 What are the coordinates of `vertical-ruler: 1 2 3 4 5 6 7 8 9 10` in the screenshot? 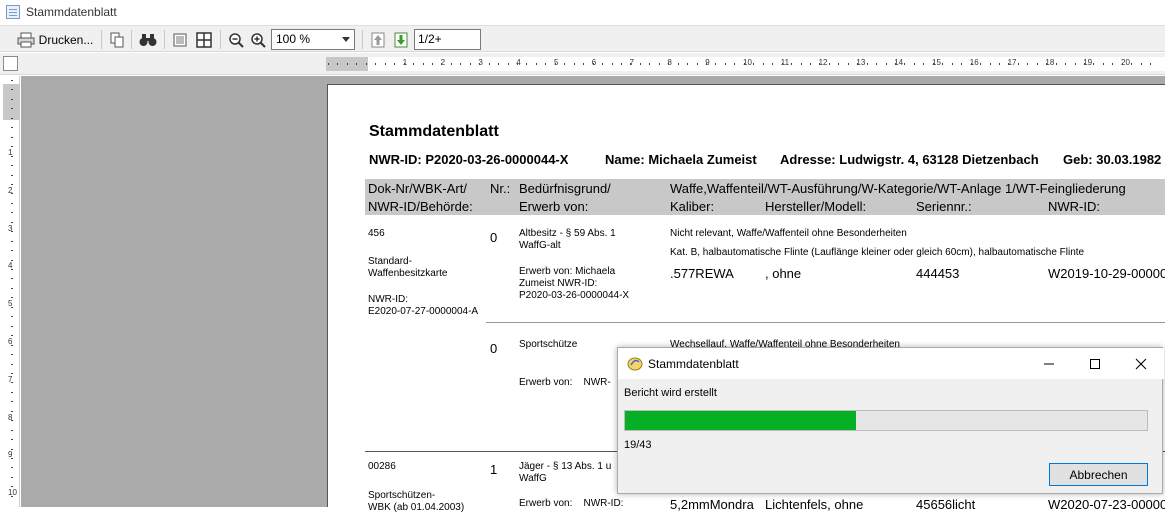 It's located at (11, 291).